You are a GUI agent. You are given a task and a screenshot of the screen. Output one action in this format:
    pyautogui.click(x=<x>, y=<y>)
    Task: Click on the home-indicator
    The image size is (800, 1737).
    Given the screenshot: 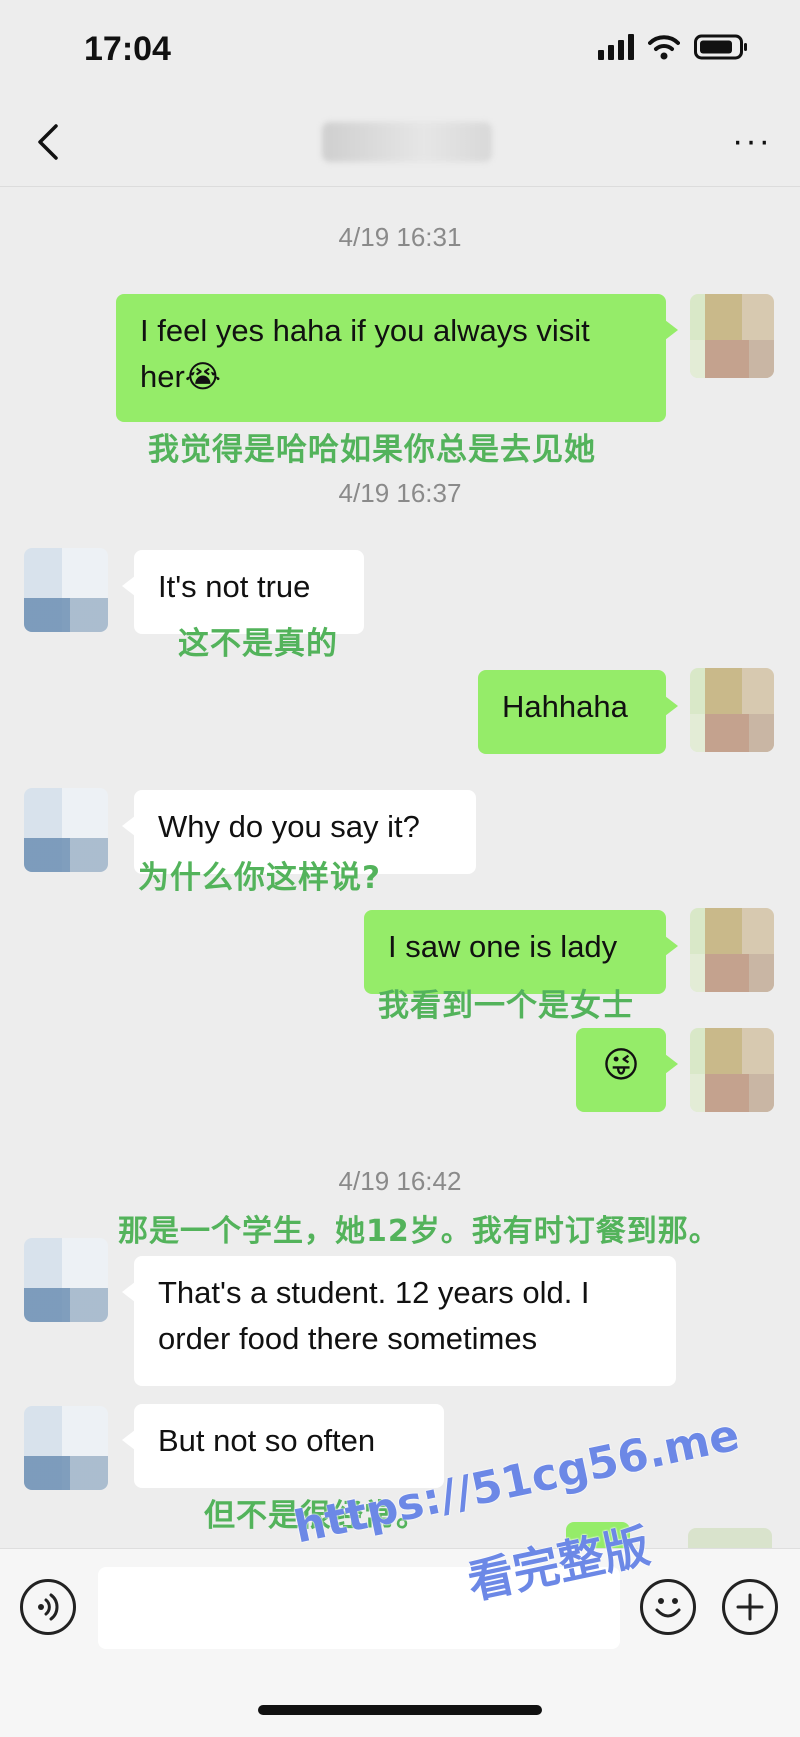 What is the action you would take?
    pyautogui.click(x=400, y=1710)
    